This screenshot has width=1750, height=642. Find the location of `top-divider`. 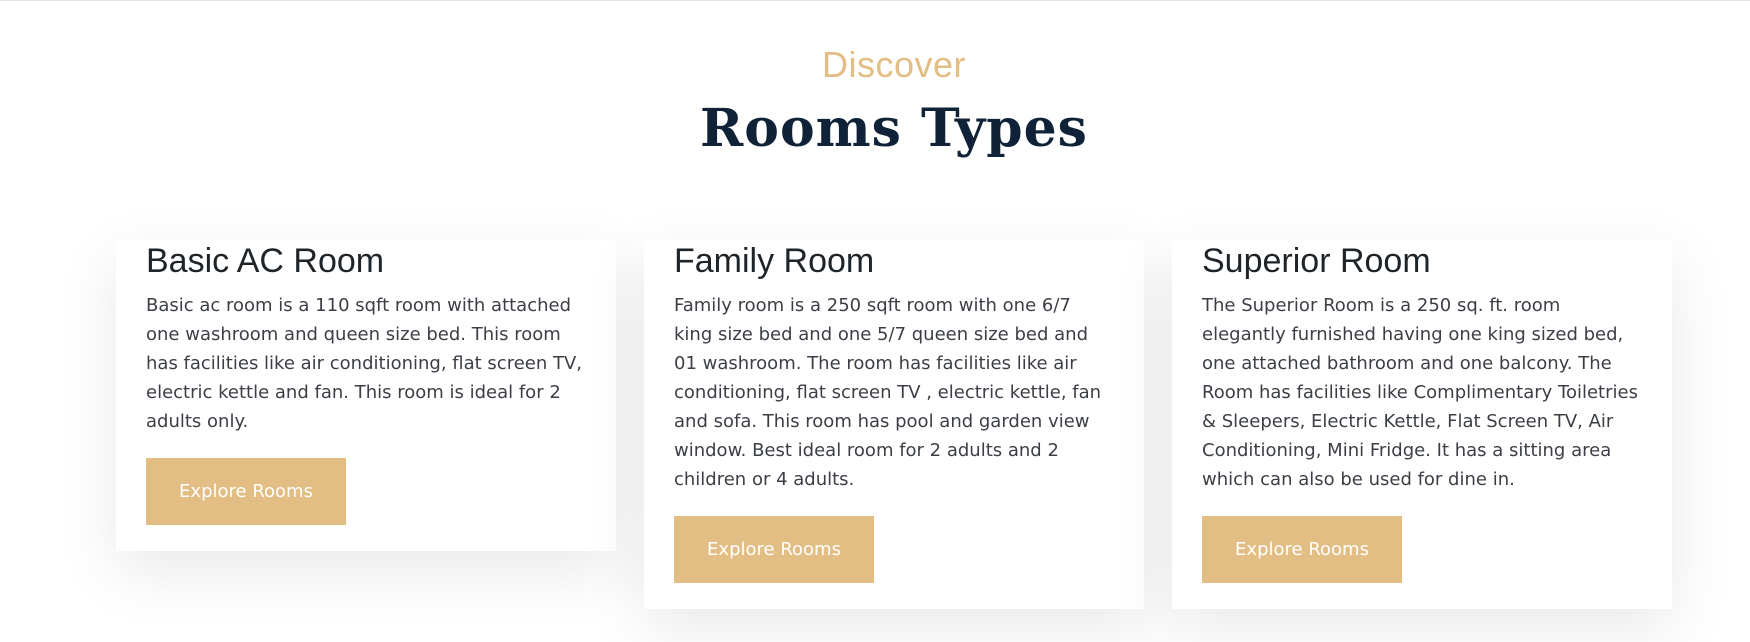

top-divider is located at coordinates (875, 0).